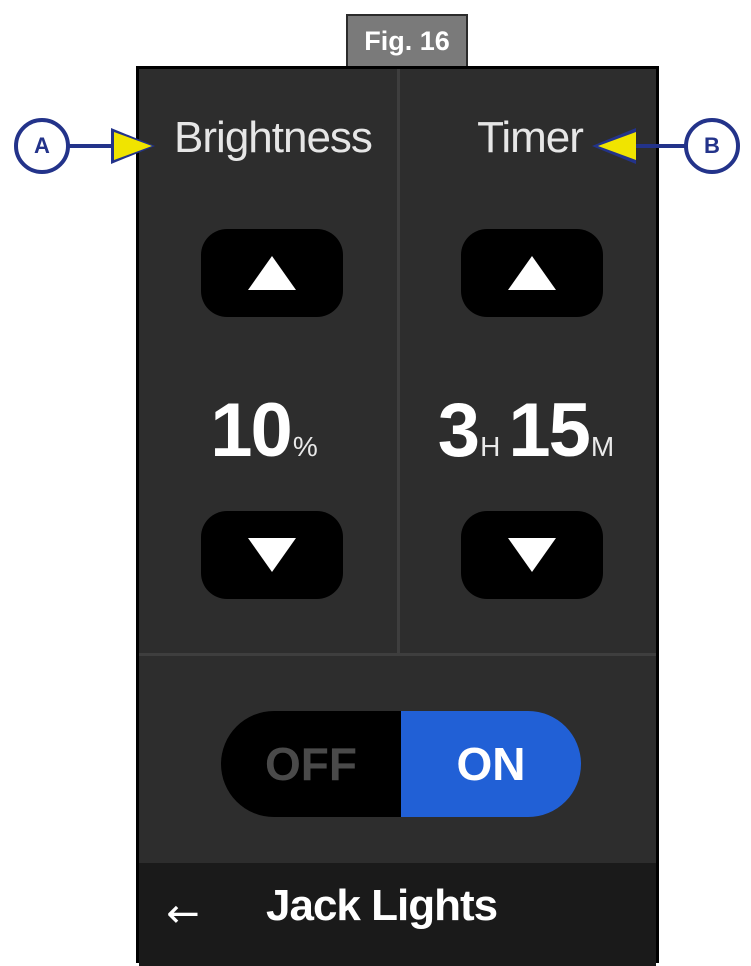 This screenshot has height=966, width=751. What do you see at coordinates (661, 146) in the screenshot?
I see `callout-b-line` at bounding box center [661, 146].